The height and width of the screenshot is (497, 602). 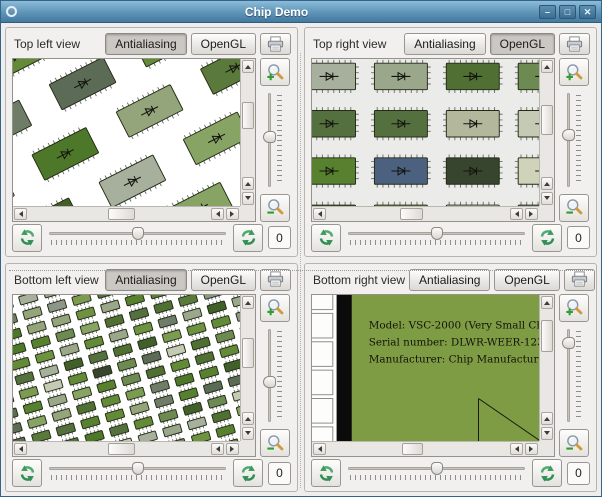 What do you see at coordinates (547, 11) in the screenshot?
I see `minimize-button: –` at bounding box center [547, 11].